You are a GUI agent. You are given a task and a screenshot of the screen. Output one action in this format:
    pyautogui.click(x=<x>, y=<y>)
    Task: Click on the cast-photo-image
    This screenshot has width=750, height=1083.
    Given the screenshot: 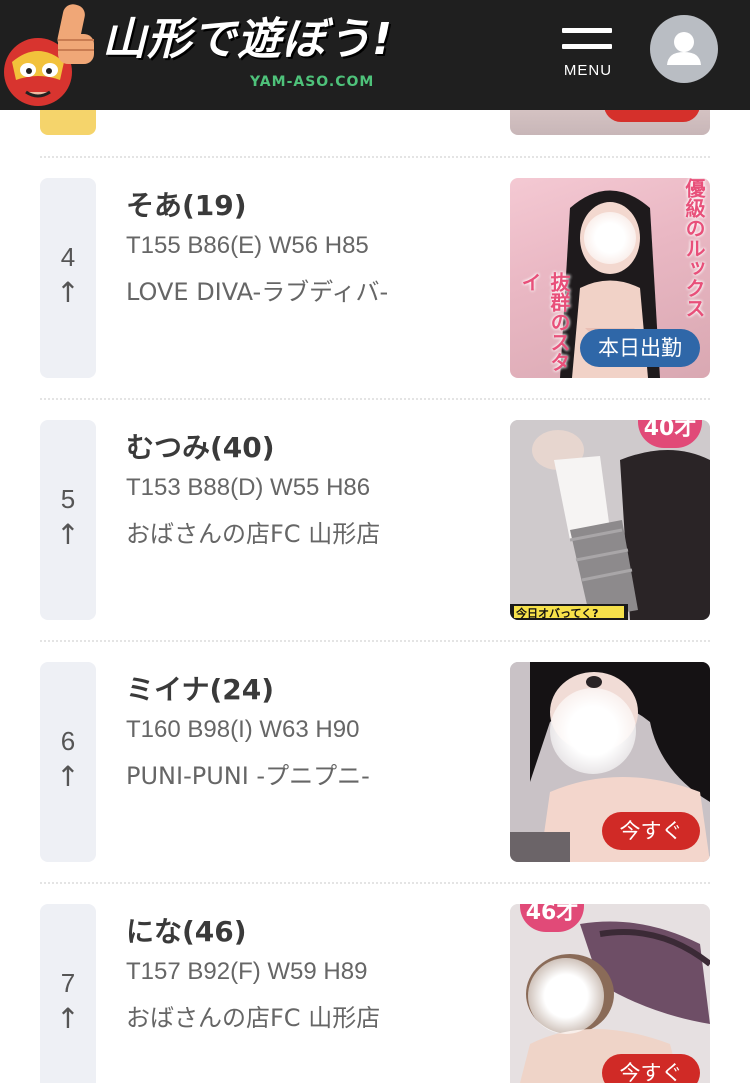 What is the action you would take?
    pyautogui.click(x=610, y=520)
    